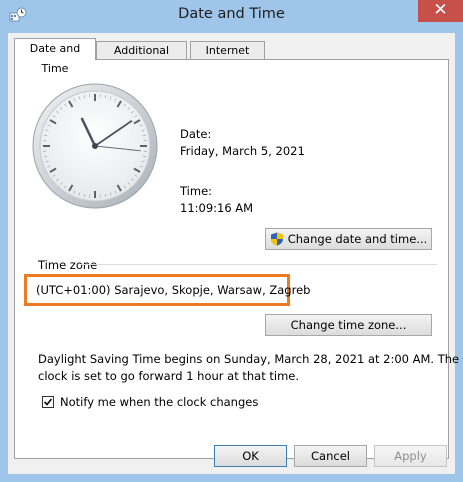 The image size is (463, 482). I want to click on close-icon: ✕, so click(440, 10).